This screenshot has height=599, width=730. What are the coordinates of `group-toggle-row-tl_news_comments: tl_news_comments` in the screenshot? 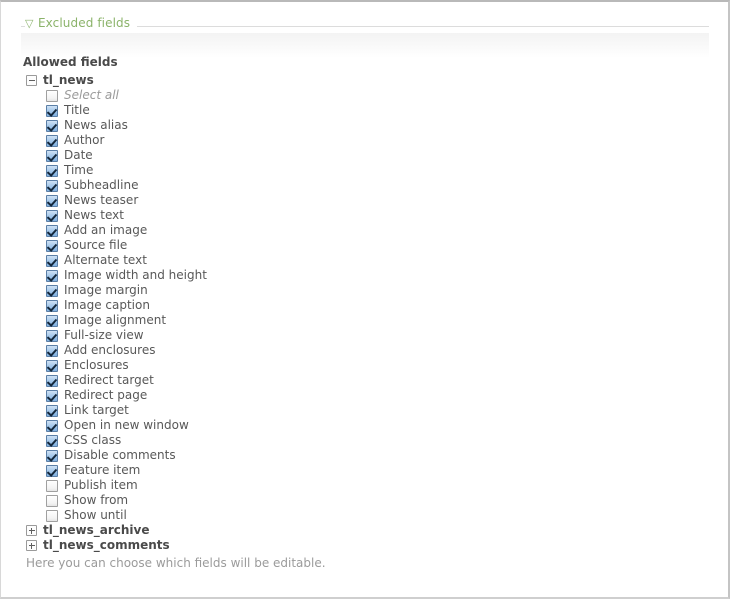 It's located at (368, 545).